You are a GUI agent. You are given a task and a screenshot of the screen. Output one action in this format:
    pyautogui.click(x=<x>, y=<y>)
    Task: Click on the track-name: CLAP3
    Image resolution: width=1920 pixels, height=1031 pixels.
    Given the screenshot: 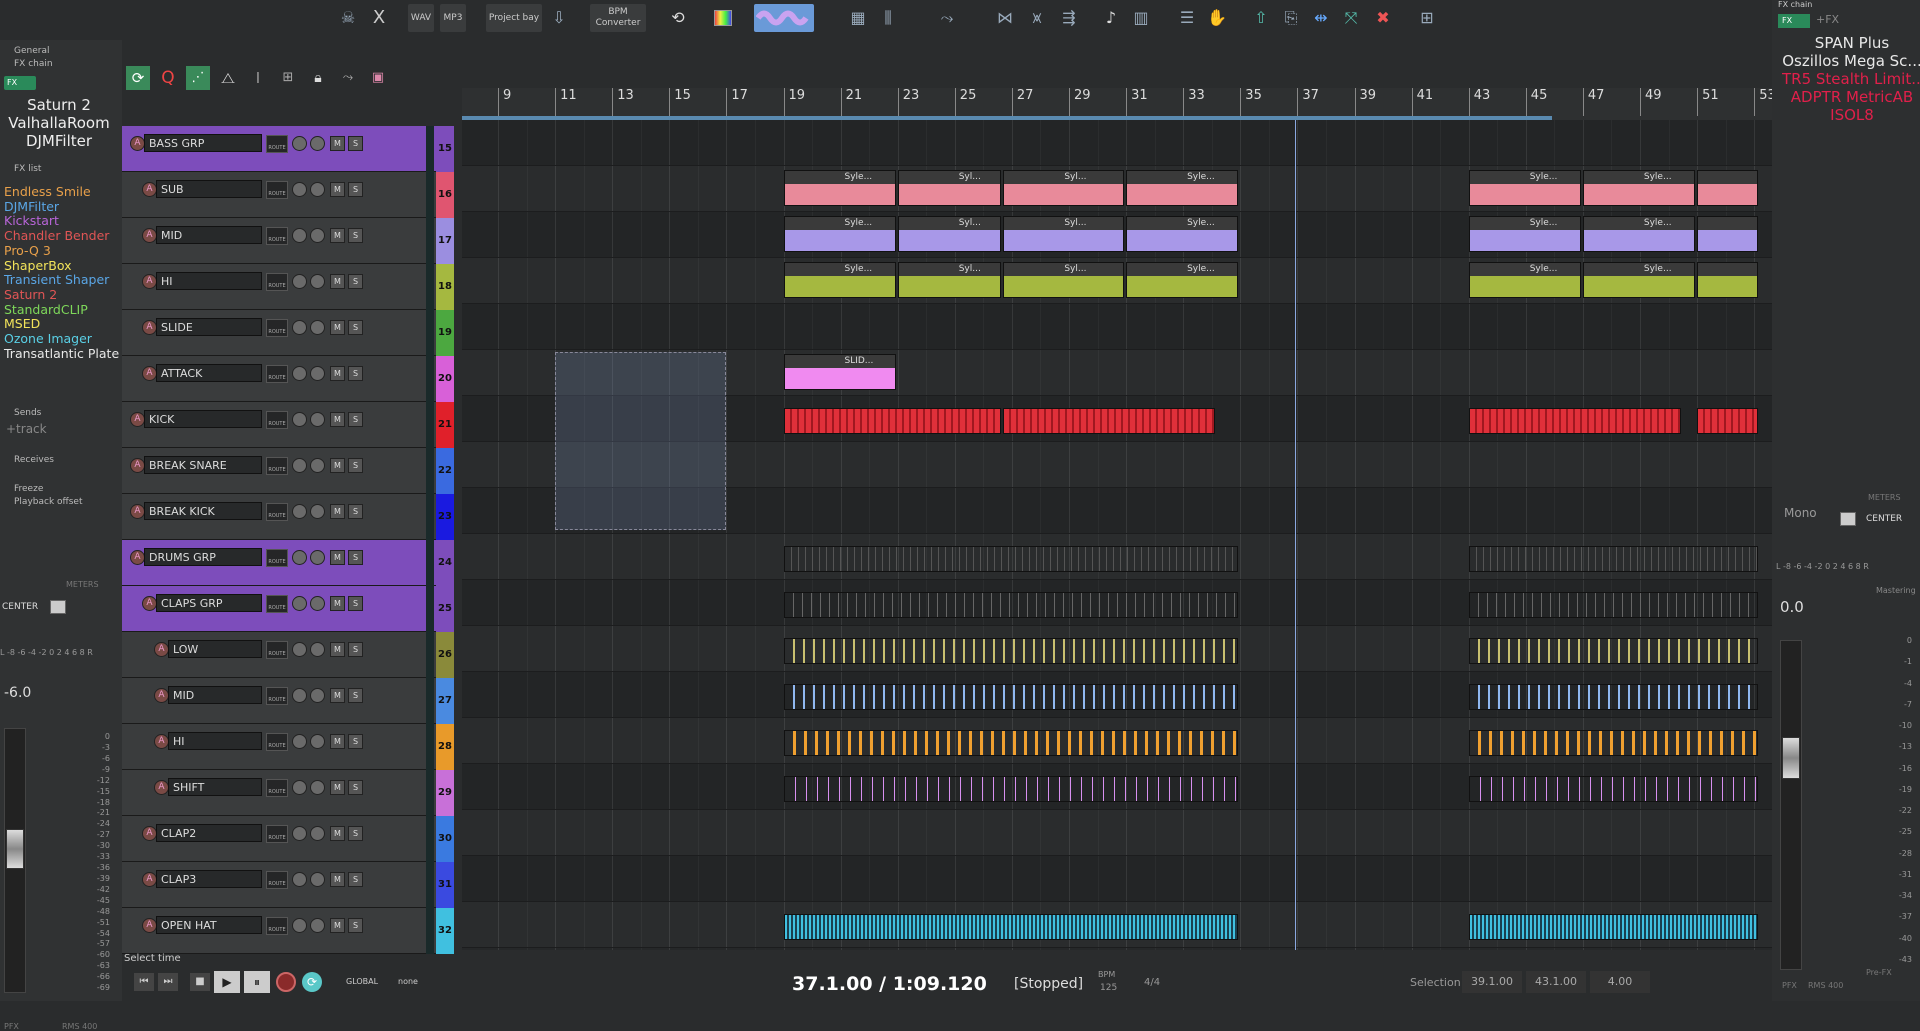 What is the action you would take?
    pyautogui.click(x=209, y=879)
    